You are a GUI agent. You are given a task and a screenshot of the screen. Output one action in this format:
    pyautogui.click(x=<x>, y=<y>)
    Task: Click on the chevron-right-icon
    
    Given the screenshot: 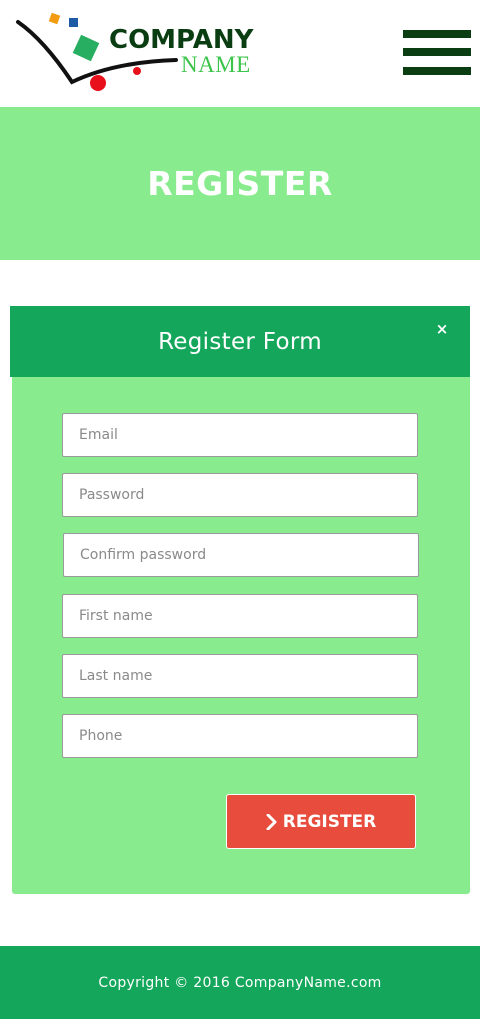 What is the action you would take?
    pyautogui.click(x=271, y=821)
    